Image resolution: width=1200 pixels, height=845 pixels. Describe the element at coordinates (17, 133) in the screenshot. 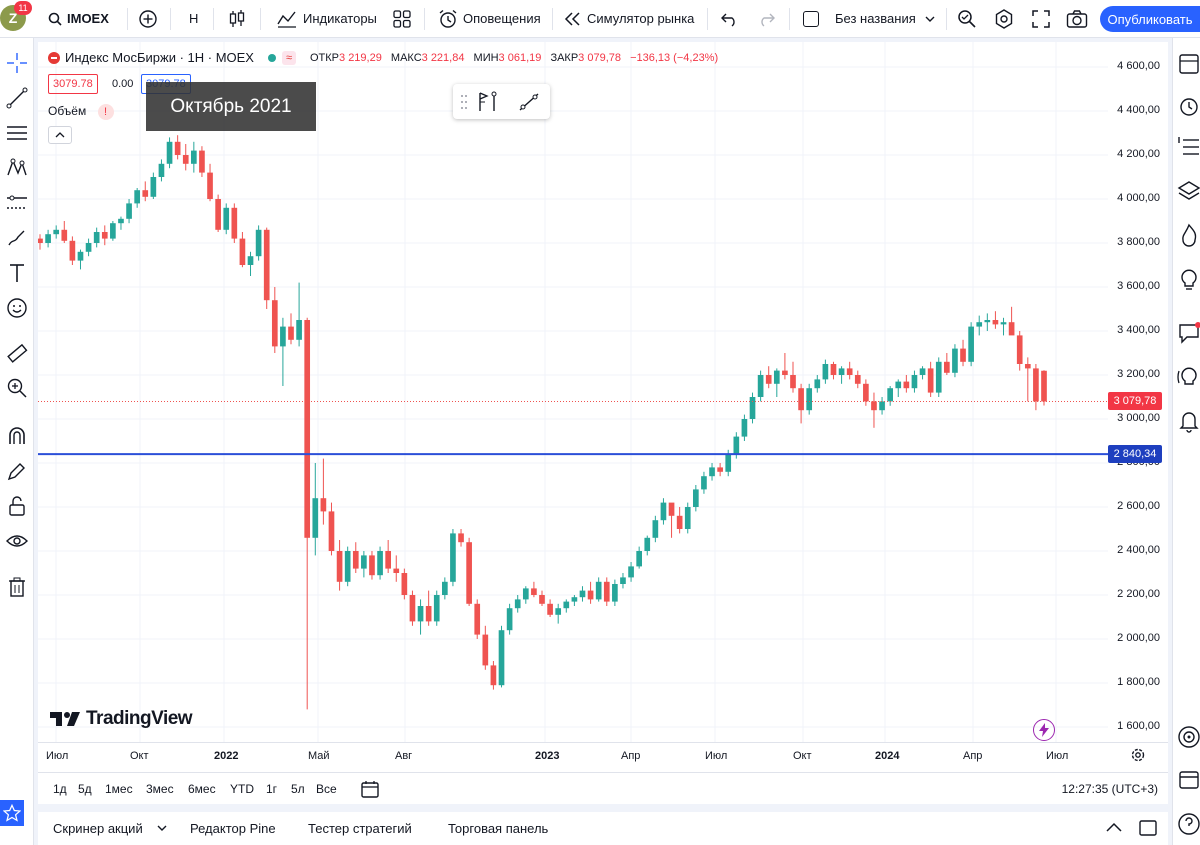

I see `fib-tool` at that location.